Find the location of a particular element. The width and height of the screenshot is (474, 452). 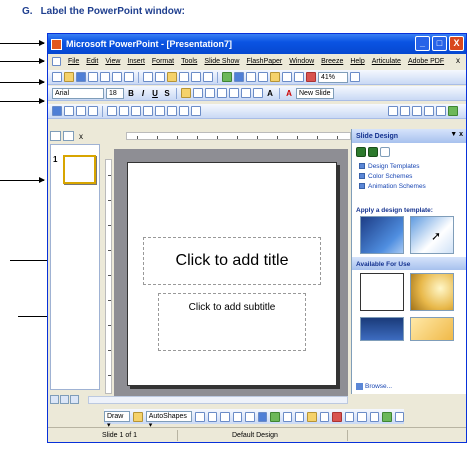

horizontal-scrollbar is located at coordinates (218, 400).